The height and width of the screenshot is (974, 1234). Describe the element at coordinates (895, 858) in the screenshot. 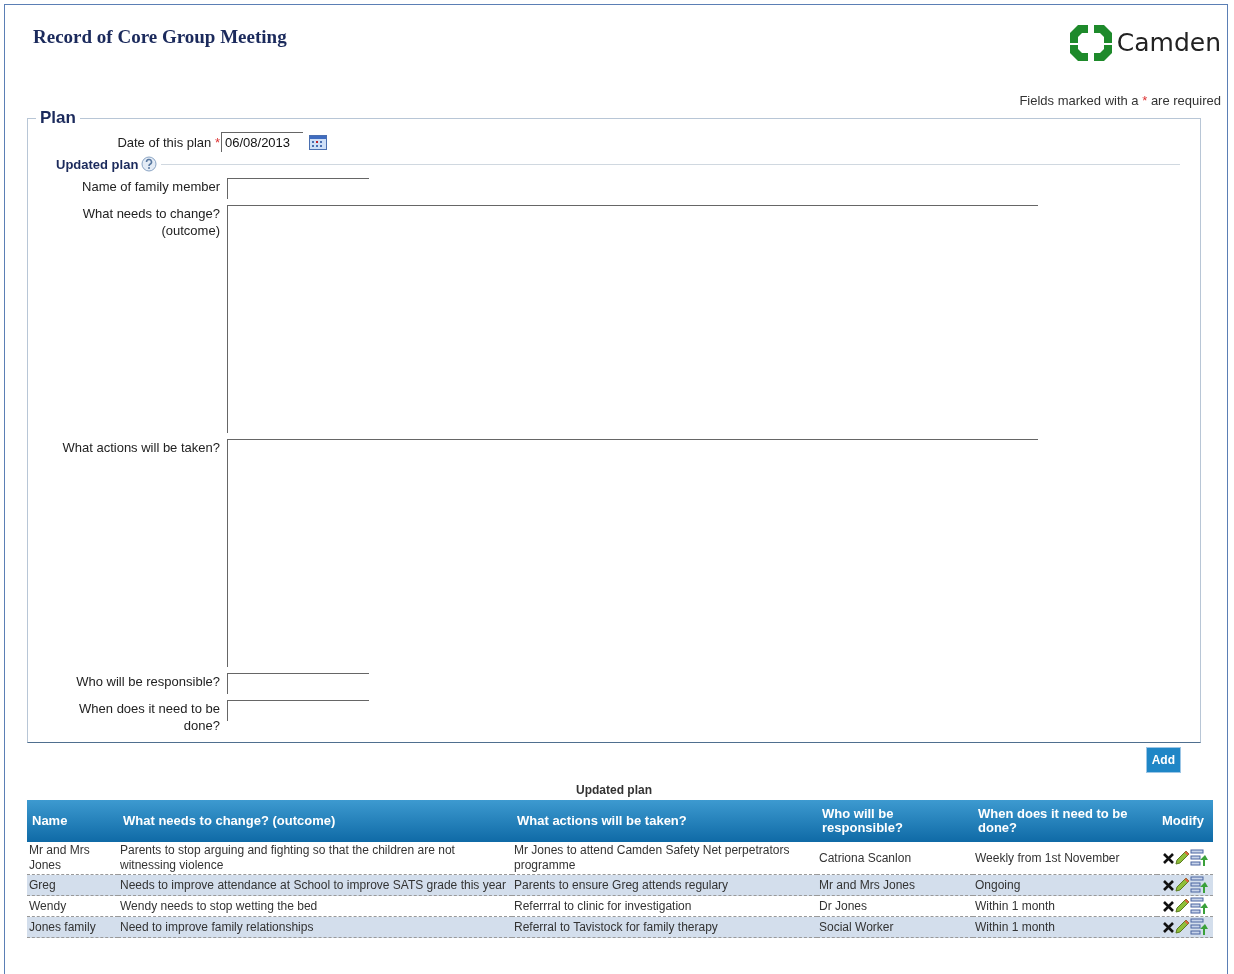

I see `table-cell: Catriona Scanlon` at that location.